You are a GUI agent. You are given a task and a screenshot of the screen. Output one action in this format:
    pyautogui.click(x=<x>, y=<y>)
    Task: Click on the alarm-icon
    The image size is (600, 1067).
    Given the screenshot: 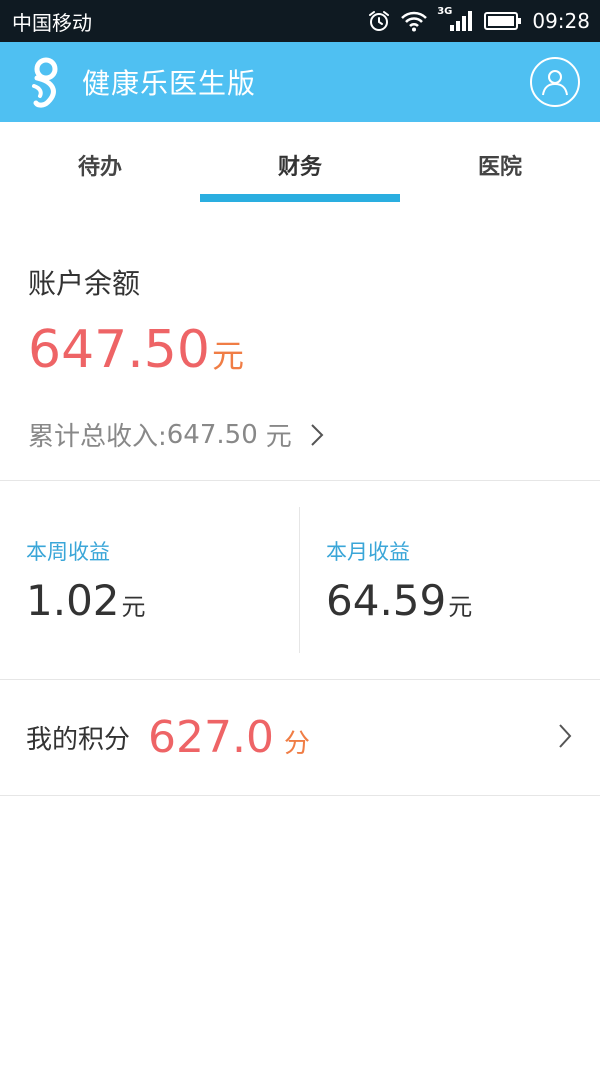 What is the action you would take?
    pyautogui.click(x=379, y=21)
    